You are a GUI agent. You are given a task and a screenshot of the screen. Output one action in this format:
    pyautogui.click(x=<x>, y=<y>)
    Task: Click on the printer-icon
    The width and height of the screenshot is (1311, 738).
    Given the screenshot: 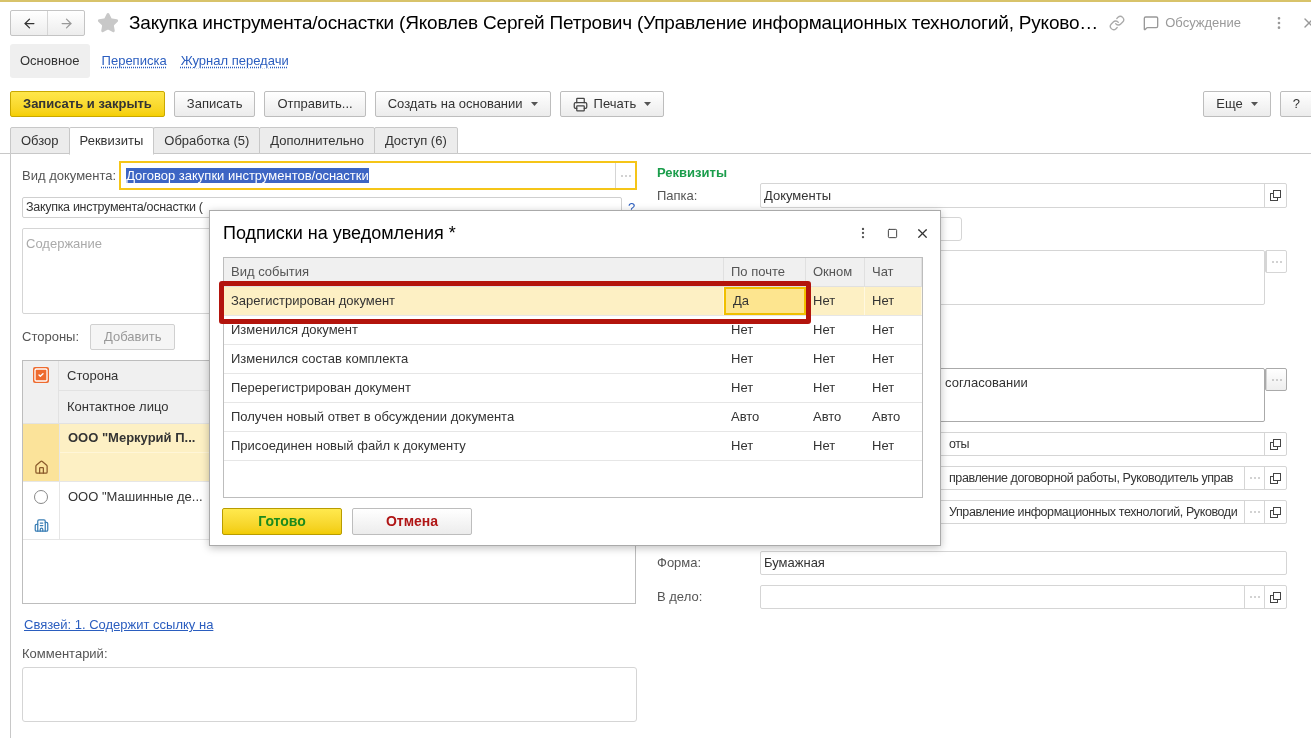 What is the action you would take?
    pyautogui.click(x=580, y=104)
    